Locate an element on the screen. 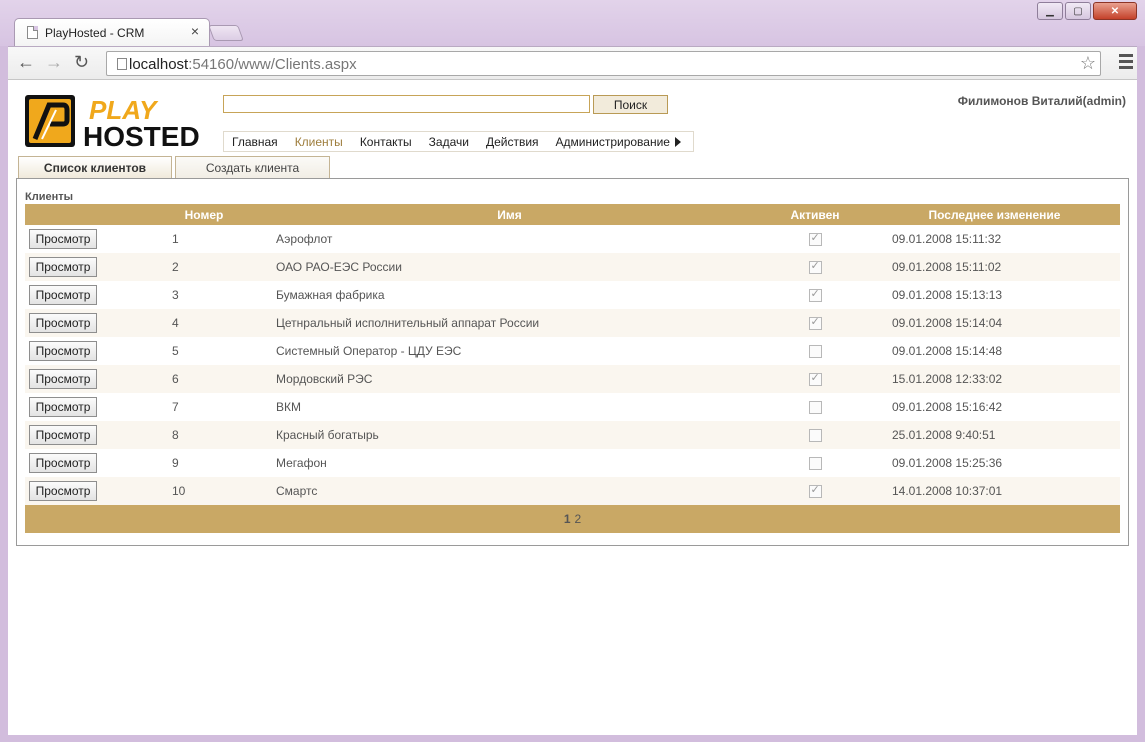 The image size is (1145, 742). table-row: Просмотр 1 Аэрофлот 09.01.2008 15:11:32 is located at coordinates (572, 239).